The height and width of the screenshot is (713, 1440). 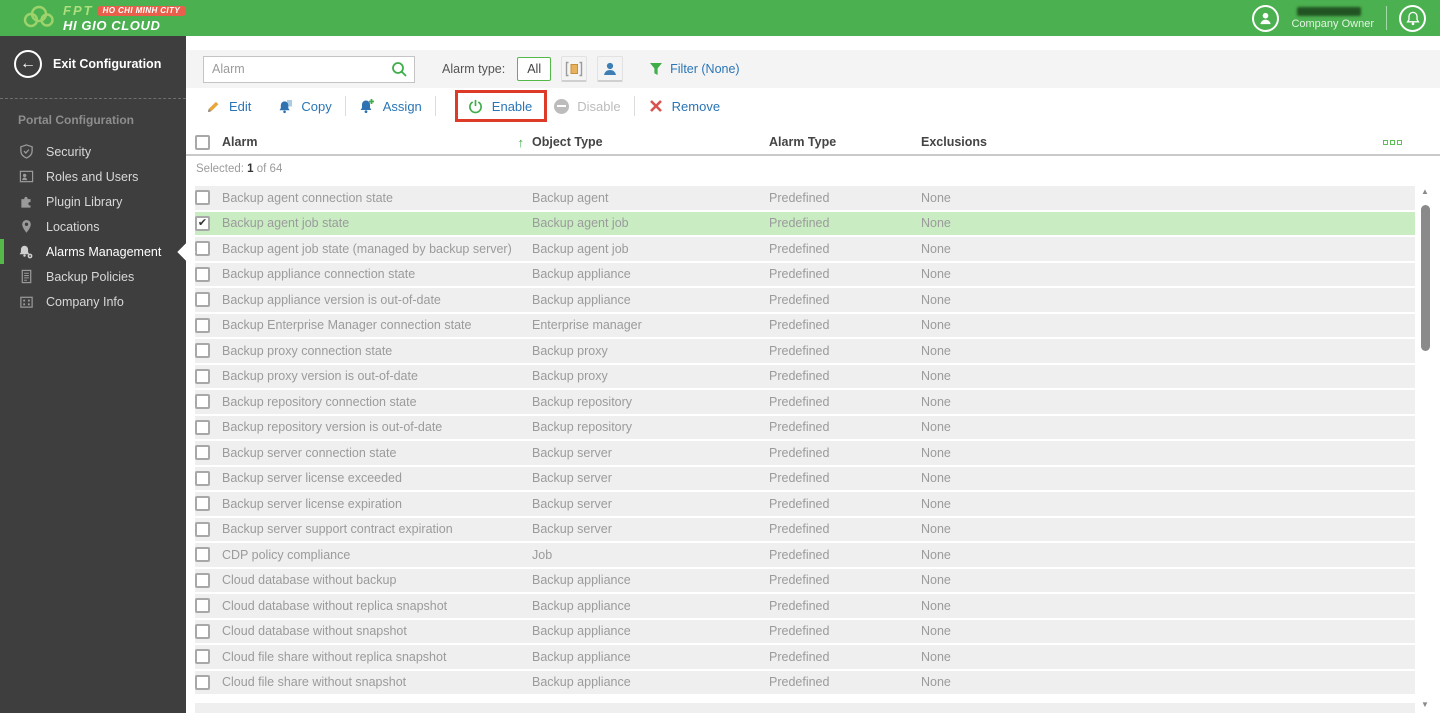 I want to click on search-box, so click(x=309, y=69).